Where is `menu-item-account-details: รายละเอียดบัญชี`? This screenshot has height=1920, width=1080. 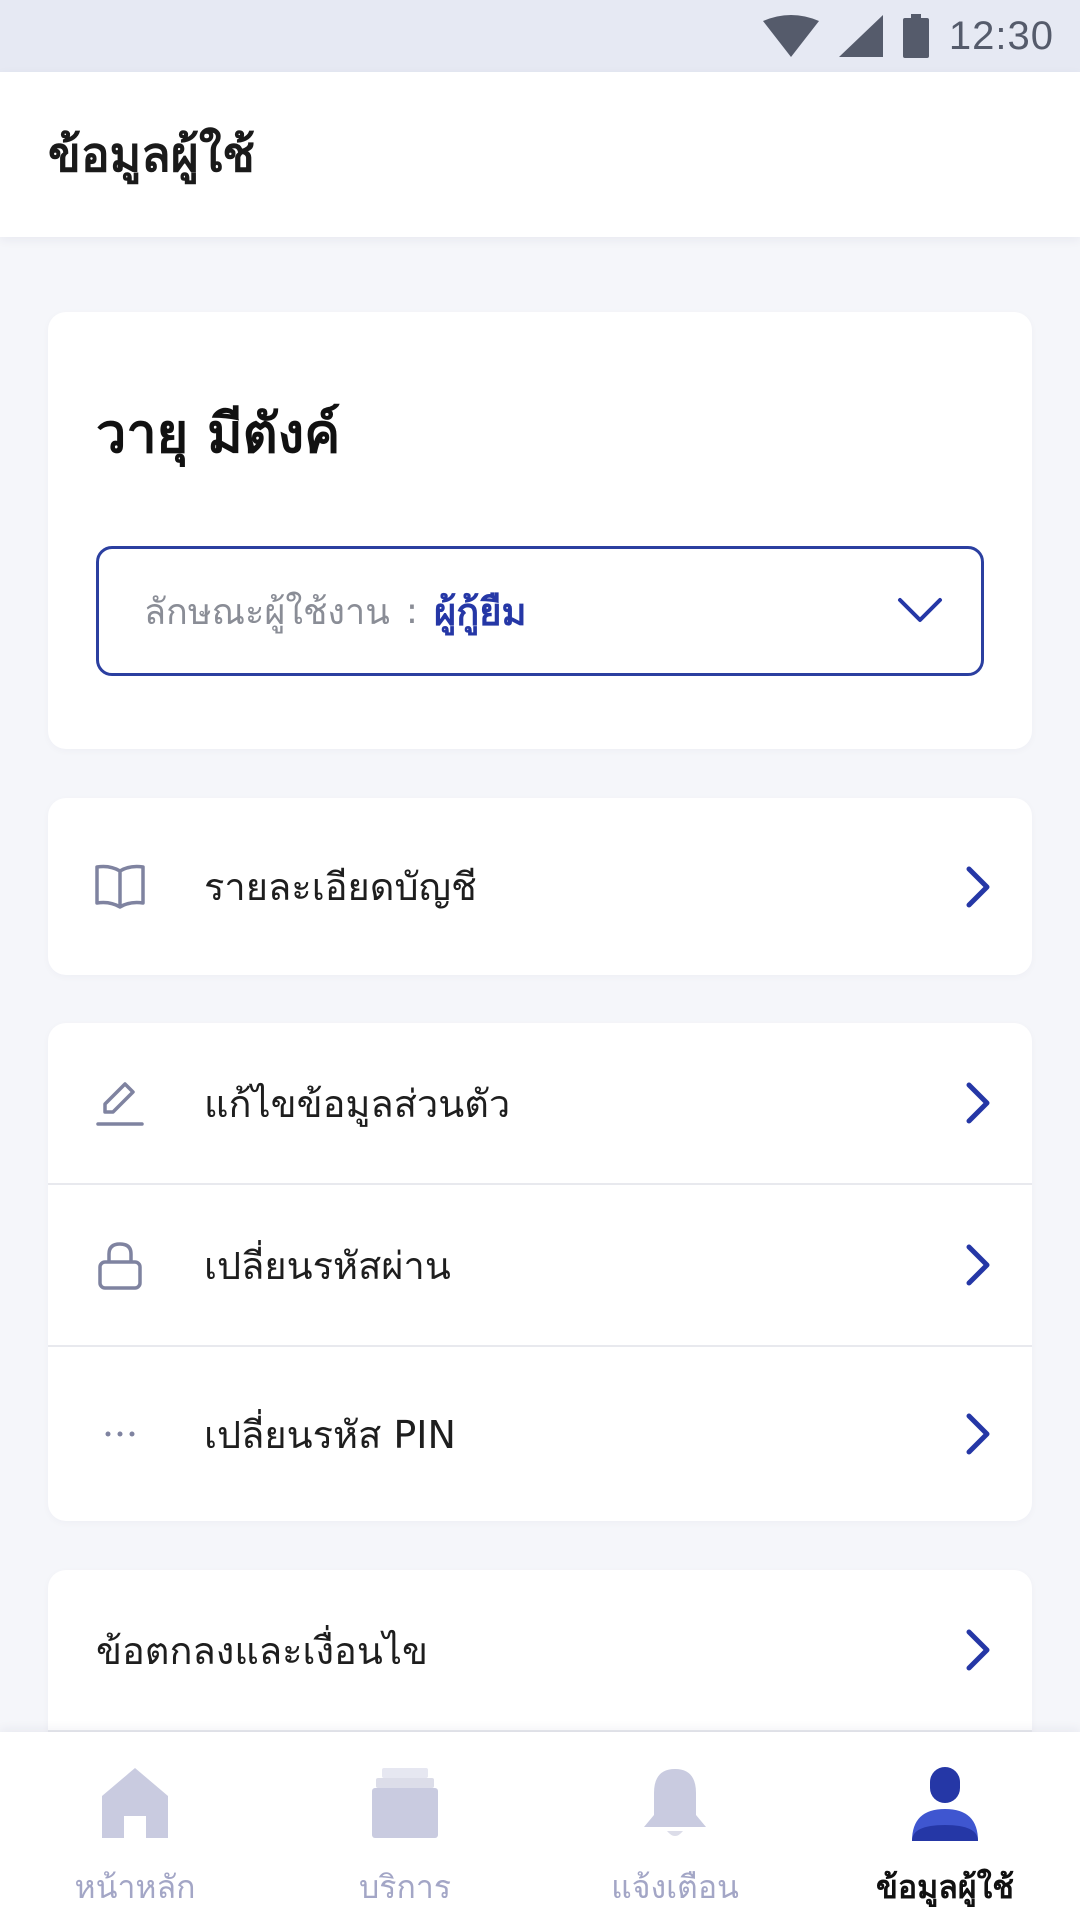
menu-item-account-details: รายละเอียดบัญชี is located at coordinates (540, 886).